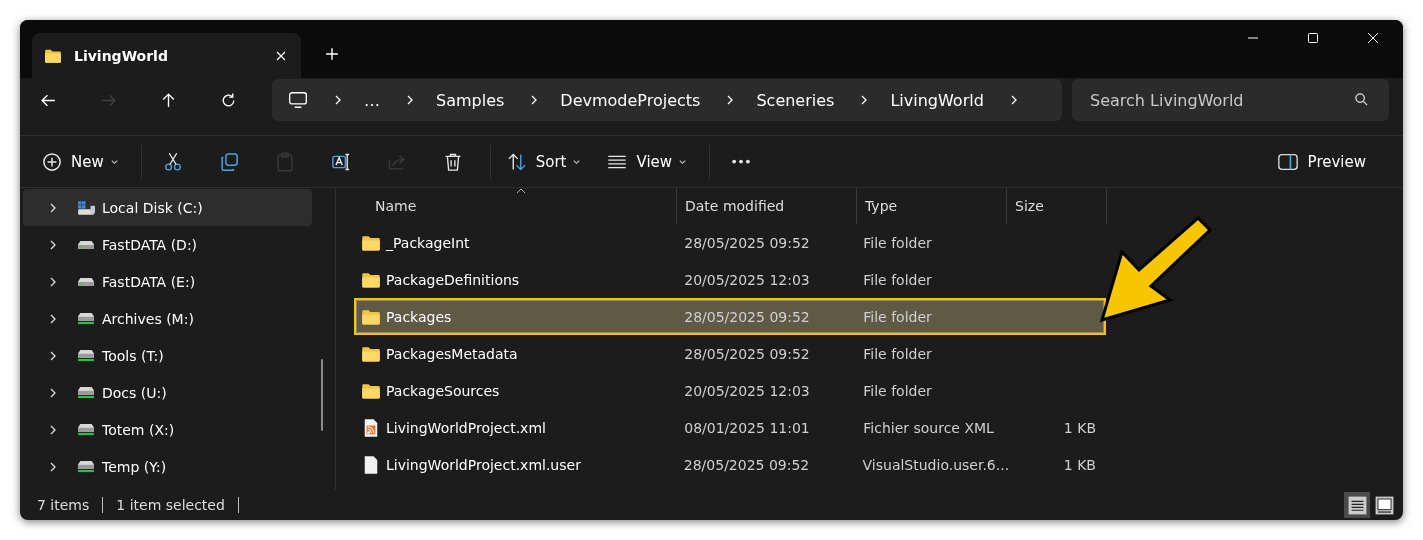 This screenshot has width=1423, height=540. I want to click on breadcrumb-item: Sceneries, so click(795, 100).